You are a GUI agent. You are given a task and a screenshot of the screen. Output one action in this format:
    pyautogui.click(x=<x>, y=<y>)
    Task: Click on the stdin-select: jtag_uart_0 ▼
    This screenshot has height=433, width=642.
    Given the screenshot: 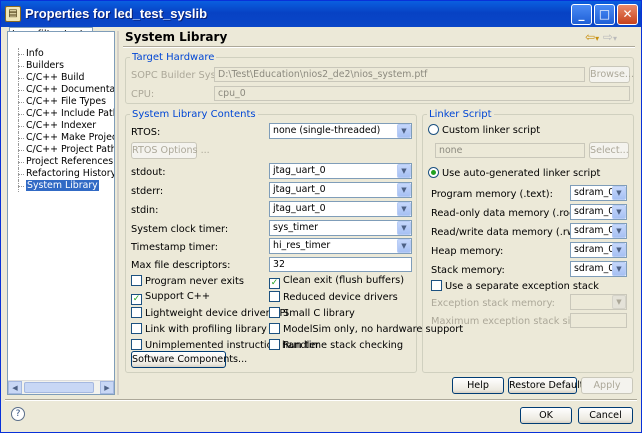 What is the action you would take?
    pyautogui.click(x=340, y=209)
    